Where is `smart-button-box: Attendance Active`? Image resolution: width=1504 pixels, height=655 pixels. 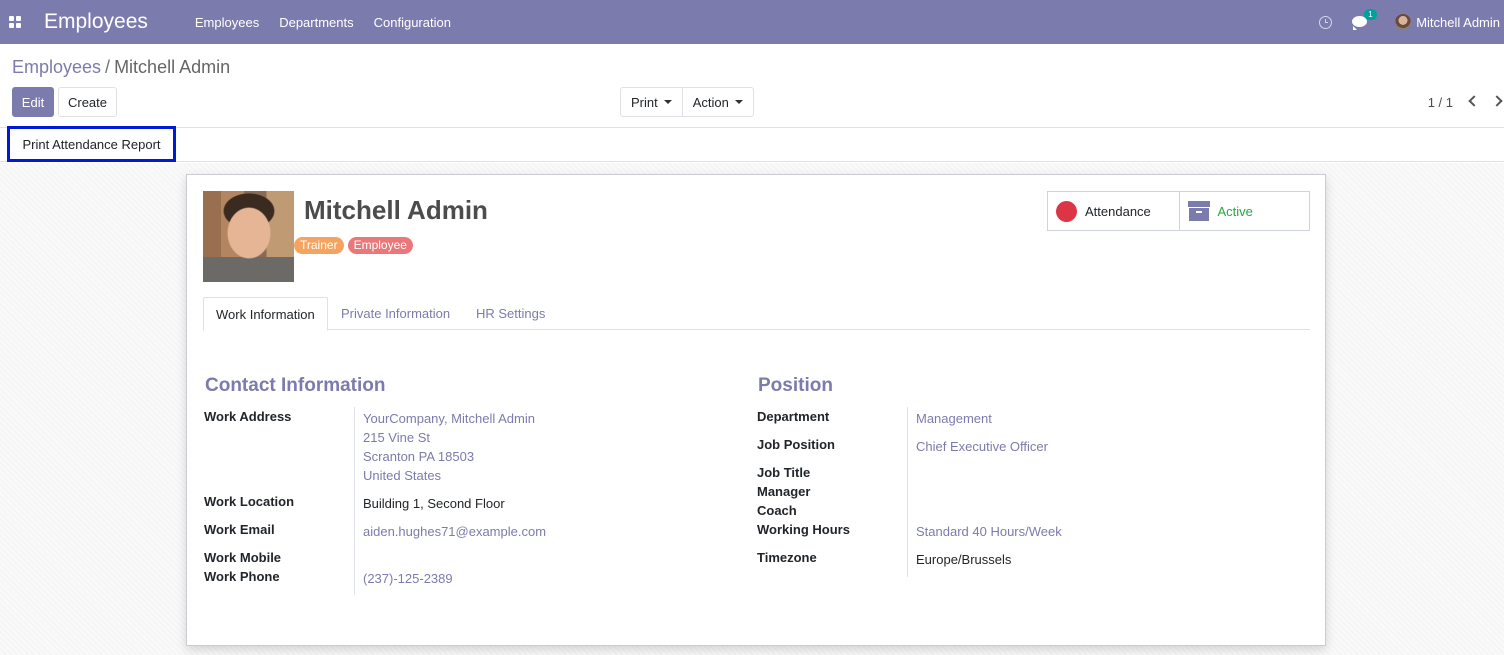
smart-button-box: Attendance Active is located at coordinates (1178, 211).